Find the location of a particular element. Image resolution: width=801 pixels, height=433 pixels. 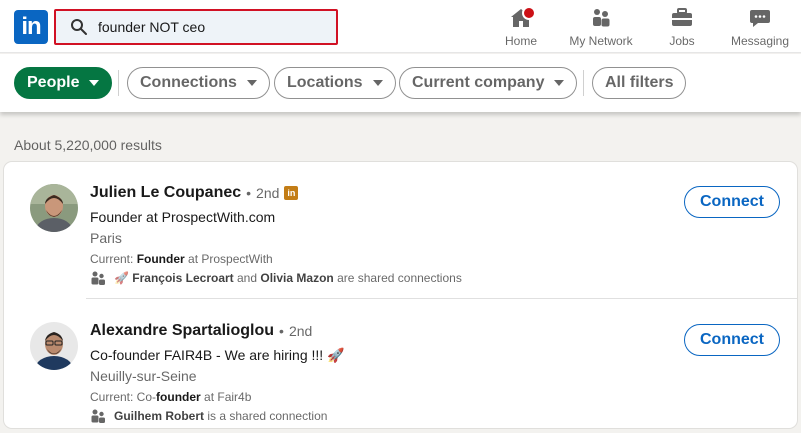

filter-locations: Locations is located at coordinates (335, 83).